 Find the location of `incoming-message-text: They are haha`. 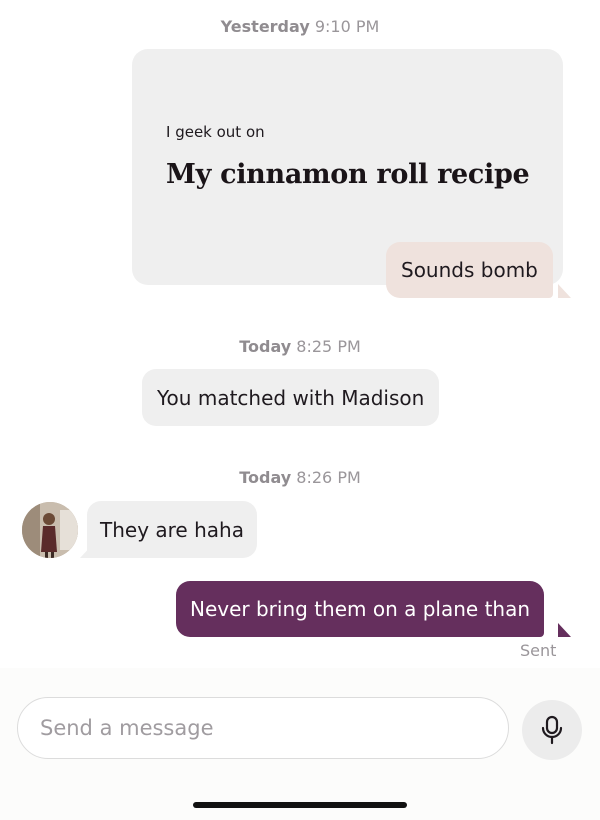

incoming-message-text: They are haha is located at coordinates (172, 529).